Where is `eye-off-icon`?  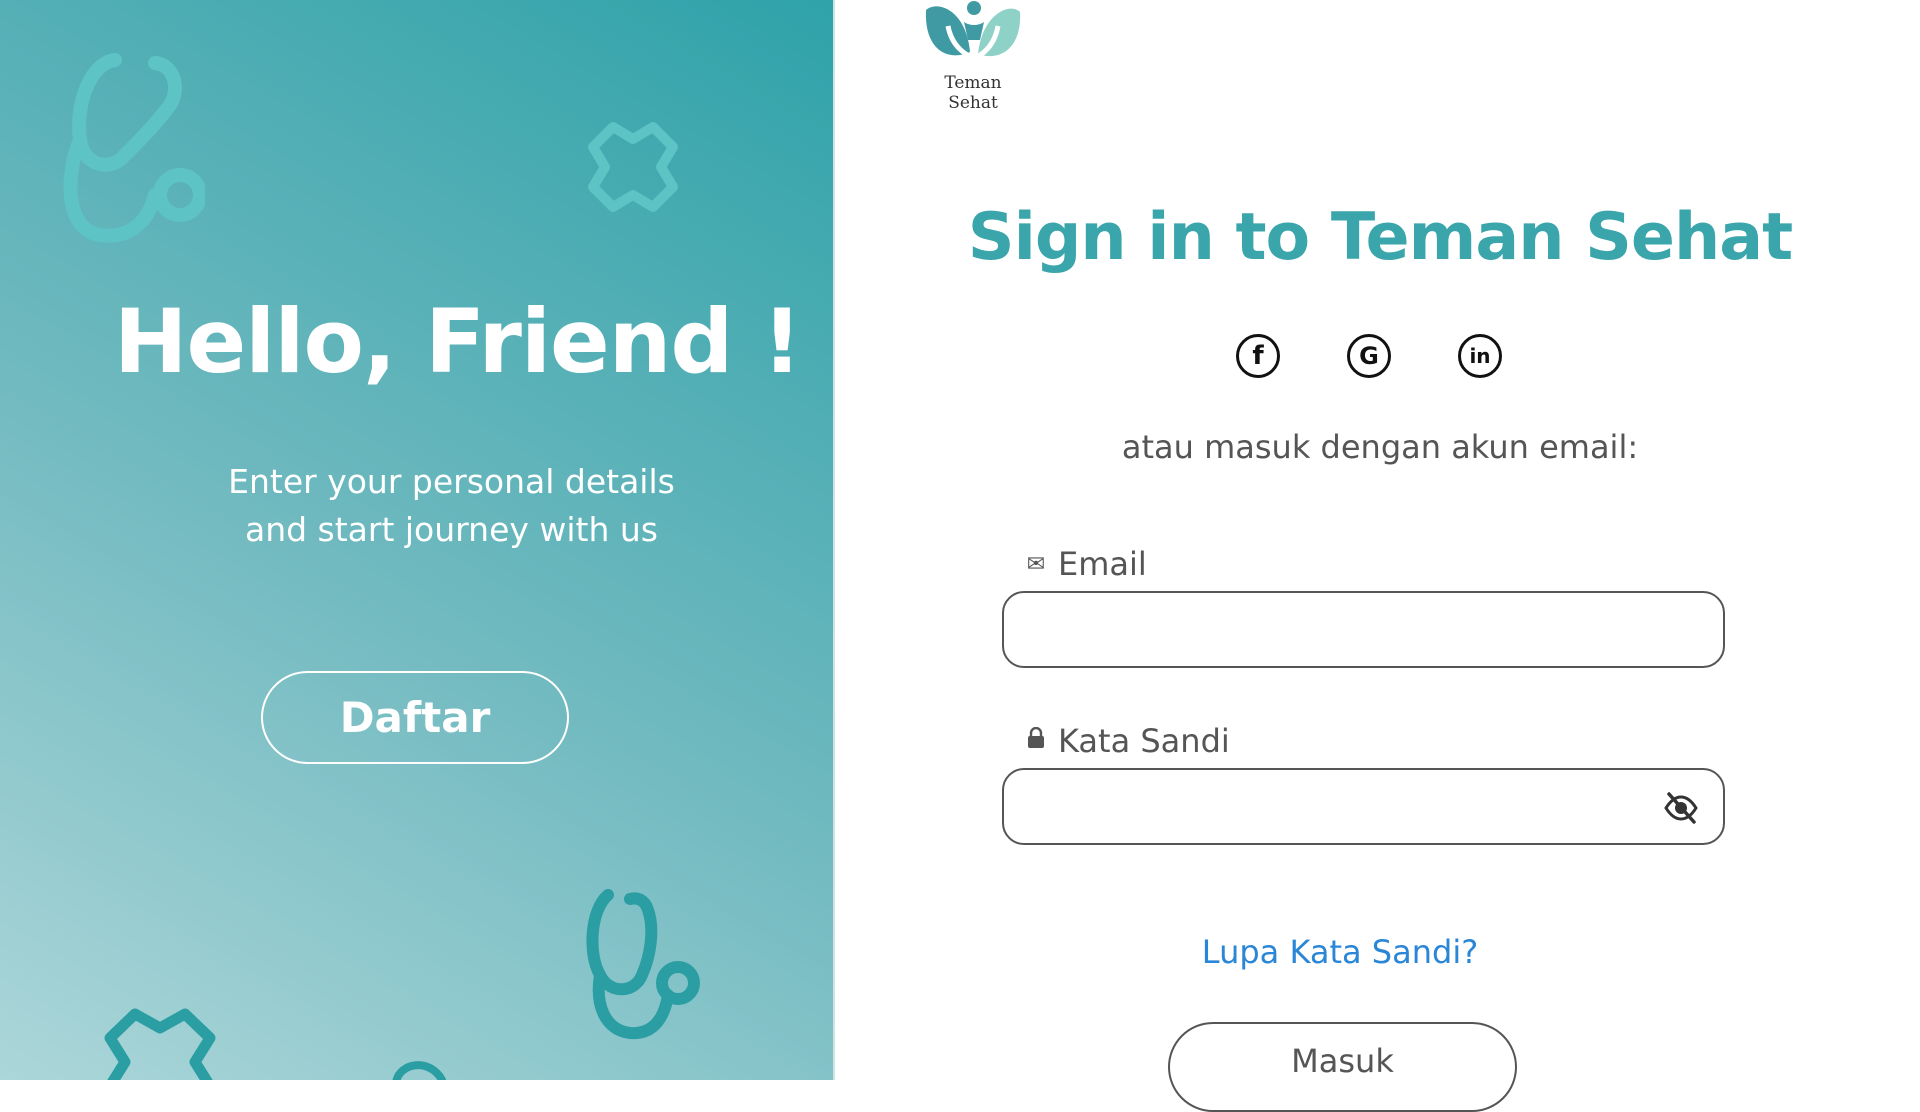 eye-off-icon is located at coordinates (1681, 808).